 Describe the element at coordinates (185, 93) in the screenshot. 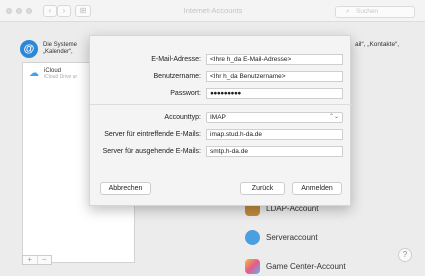

I see `password-label: Passwort:` at that location.